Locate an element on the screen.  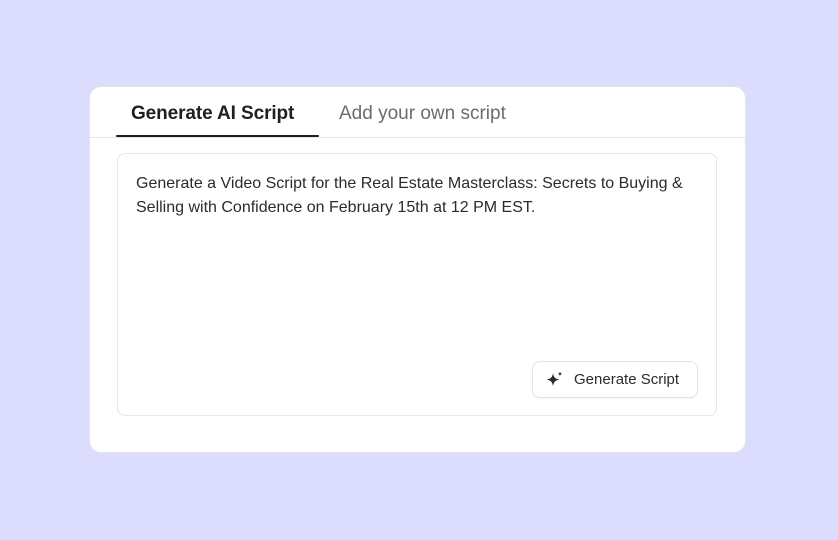
active-tab-indicator is located at coordinates (217, 136).